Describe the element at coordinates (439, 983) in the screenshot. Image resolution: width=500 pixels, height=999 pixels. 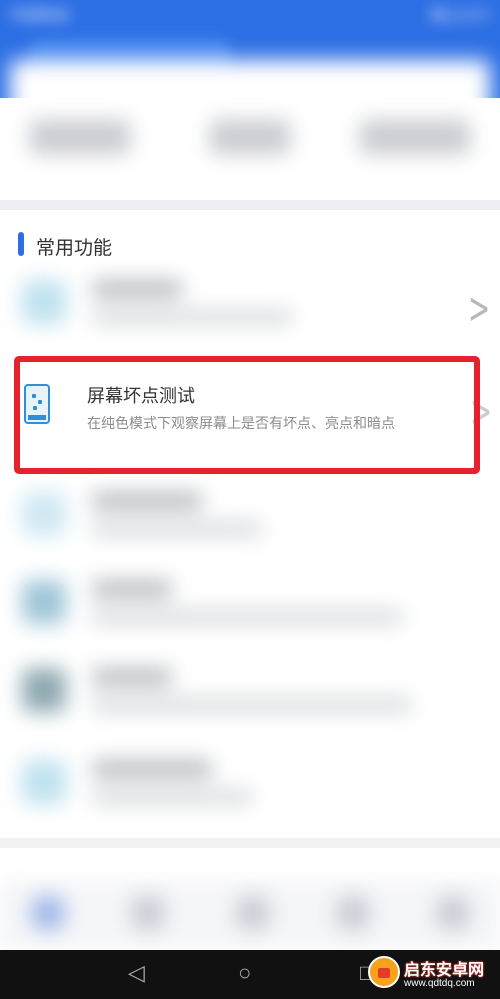
I see `watermark-url: www.qdtdq.com` at that location.